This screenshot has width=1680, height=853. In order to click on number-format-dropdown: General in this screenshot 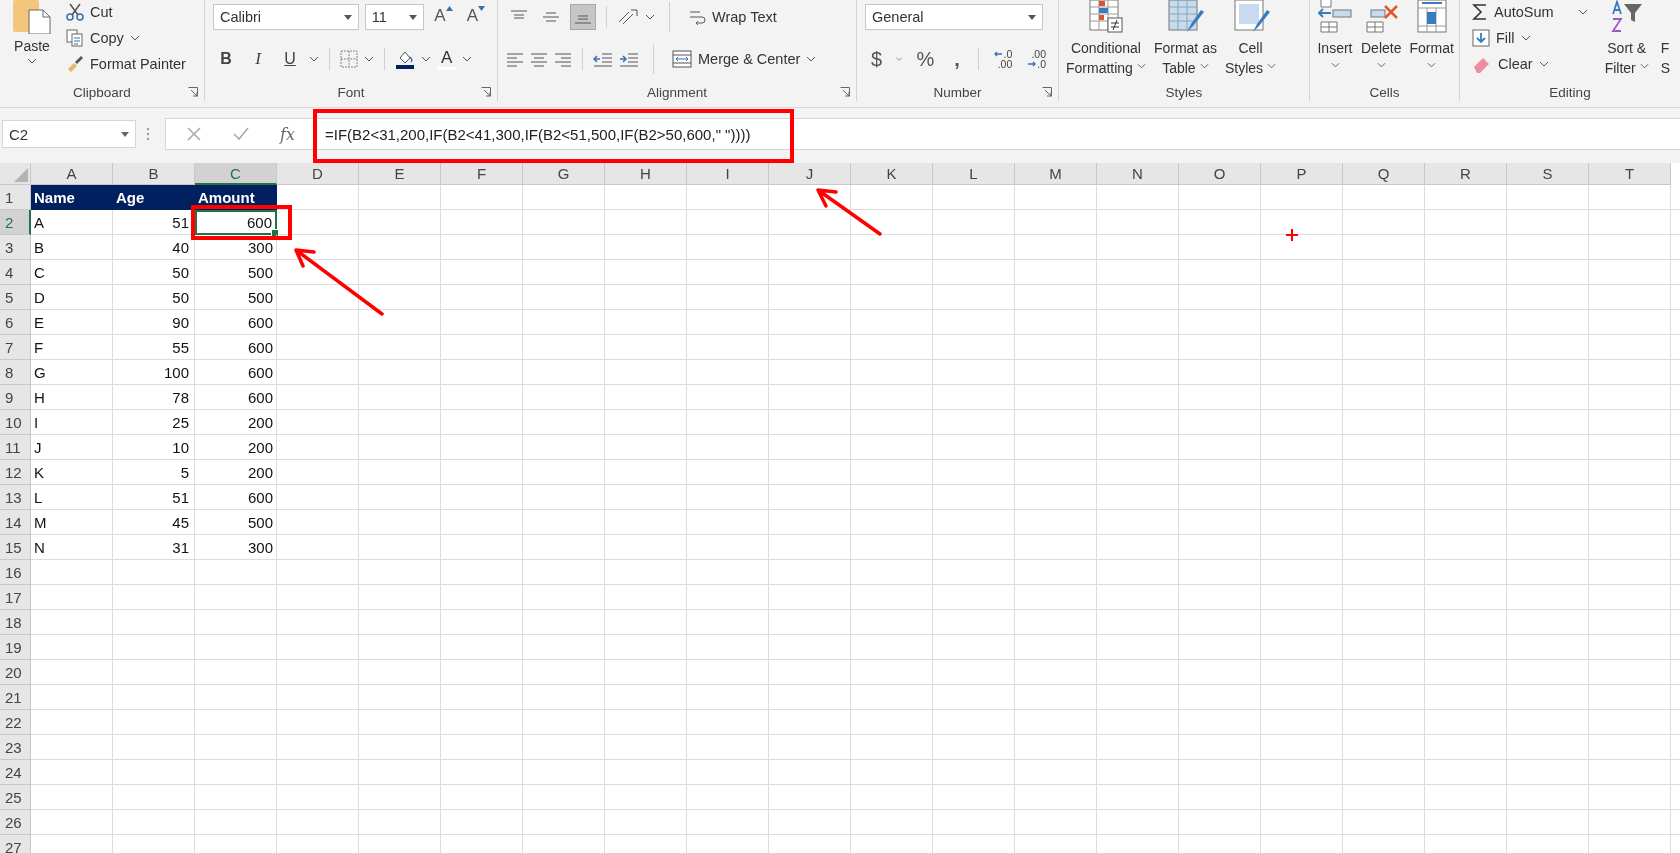, I will do `click(954, 17)`.